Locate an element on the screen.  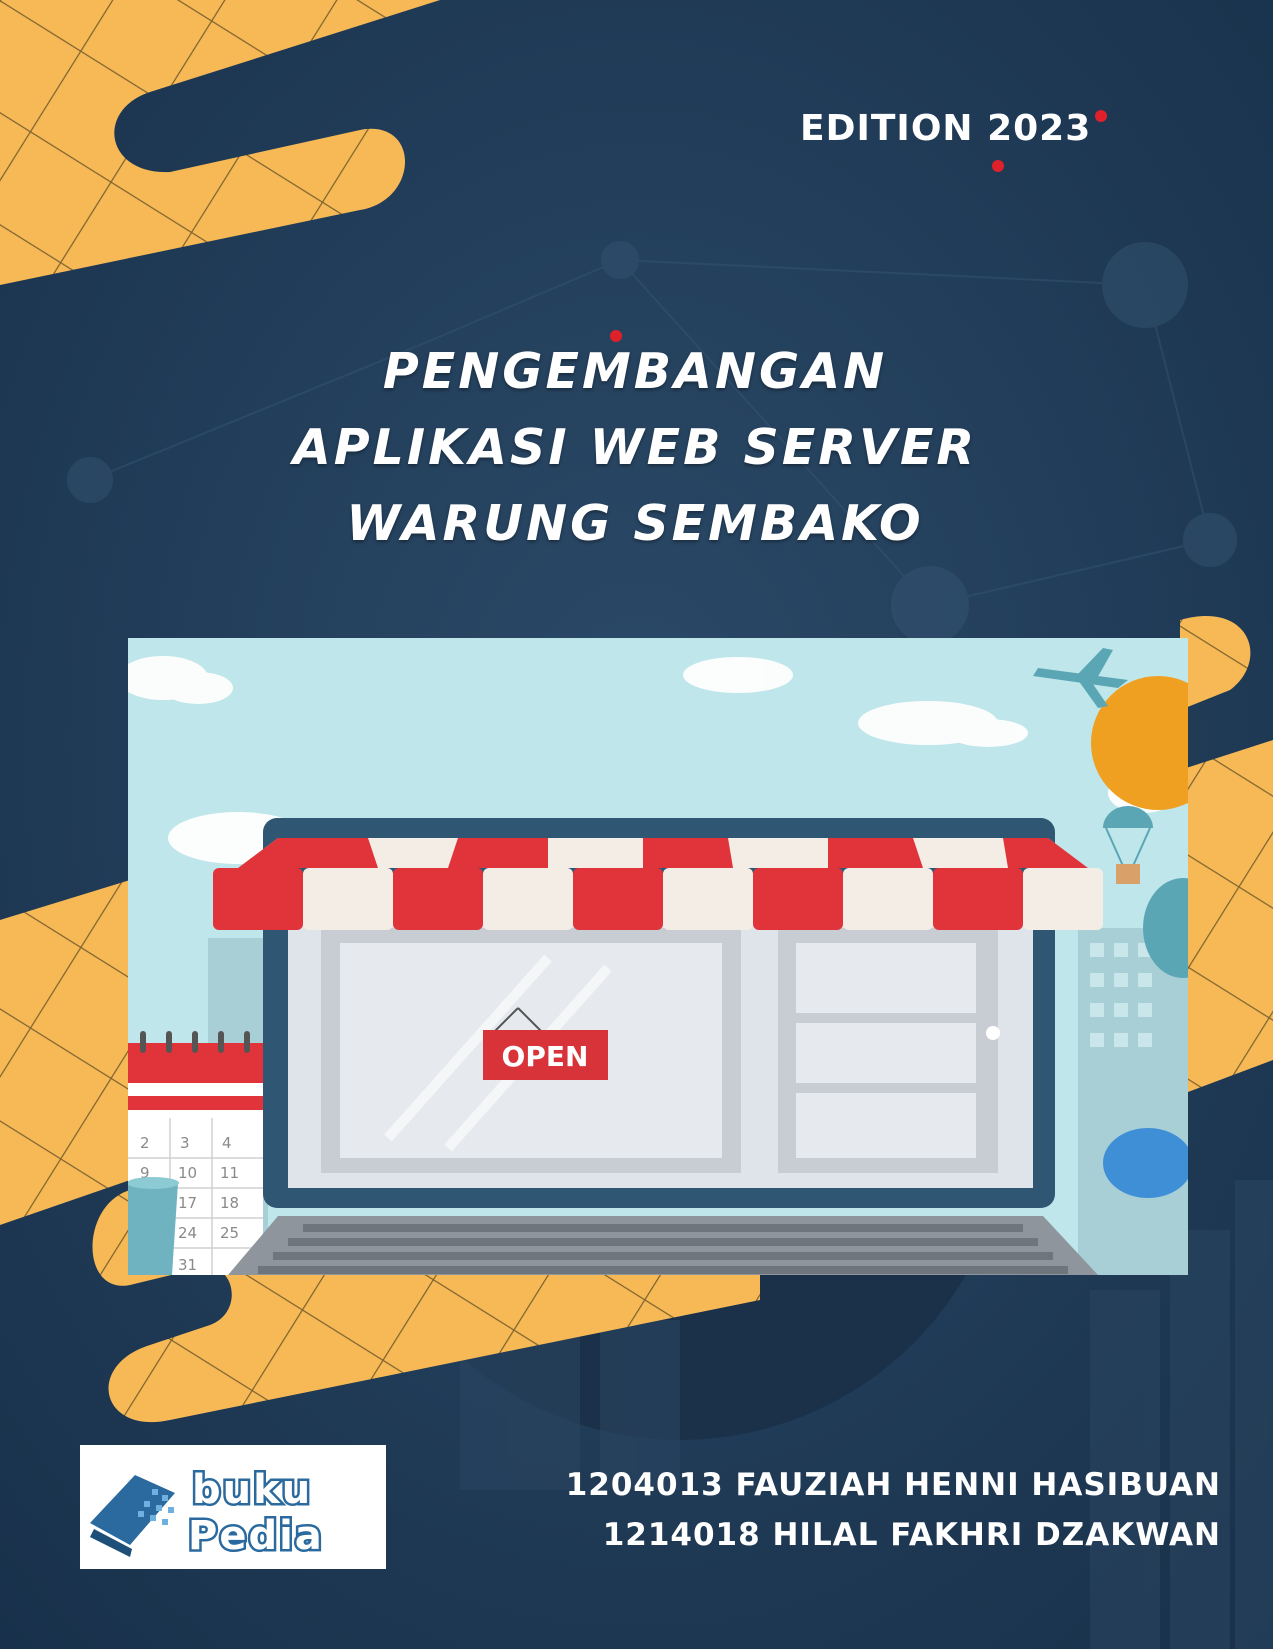
calendar-day: 24 is located at coordinates (187, 1233).